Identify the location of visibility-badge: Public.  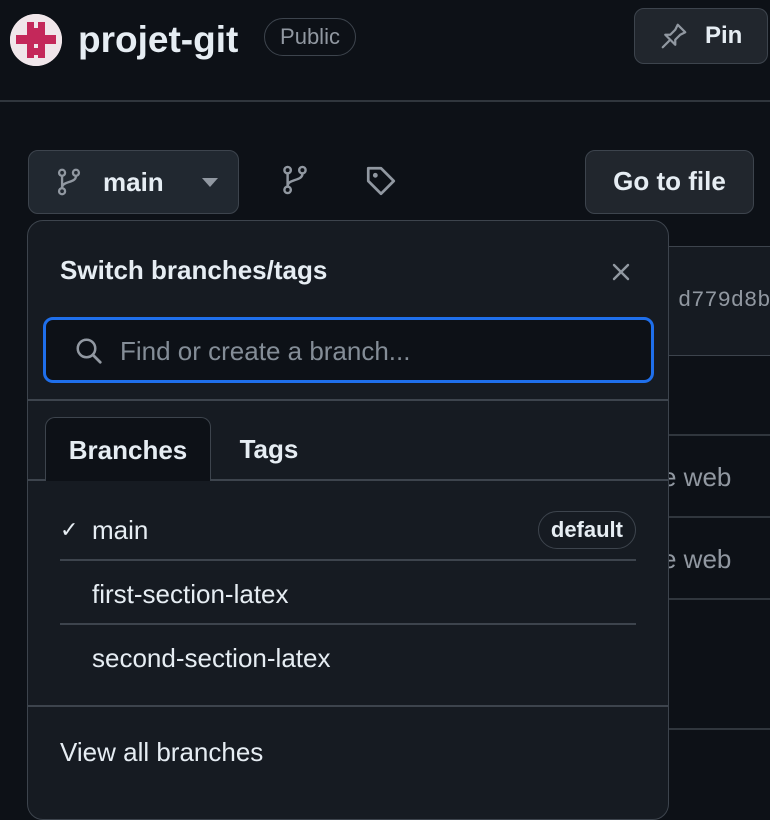
(310, 37).